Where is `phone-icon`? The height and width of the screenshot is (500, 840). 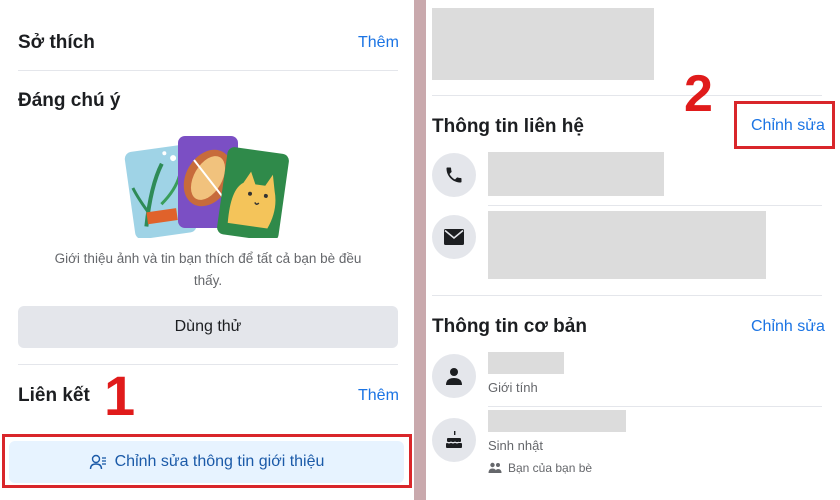 phone-icon is located at coordinates (454, 175).